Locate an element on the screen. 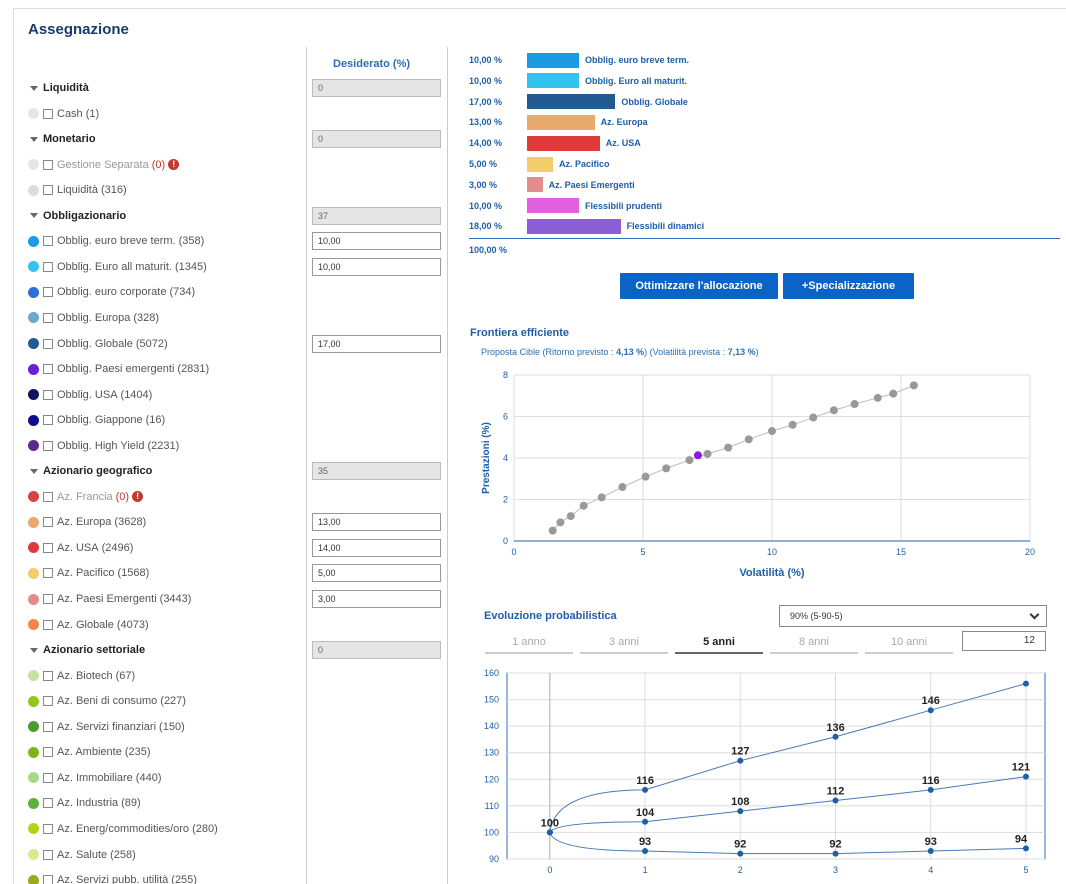  desired-input: 13,00 is located at coordinates (376, 522).